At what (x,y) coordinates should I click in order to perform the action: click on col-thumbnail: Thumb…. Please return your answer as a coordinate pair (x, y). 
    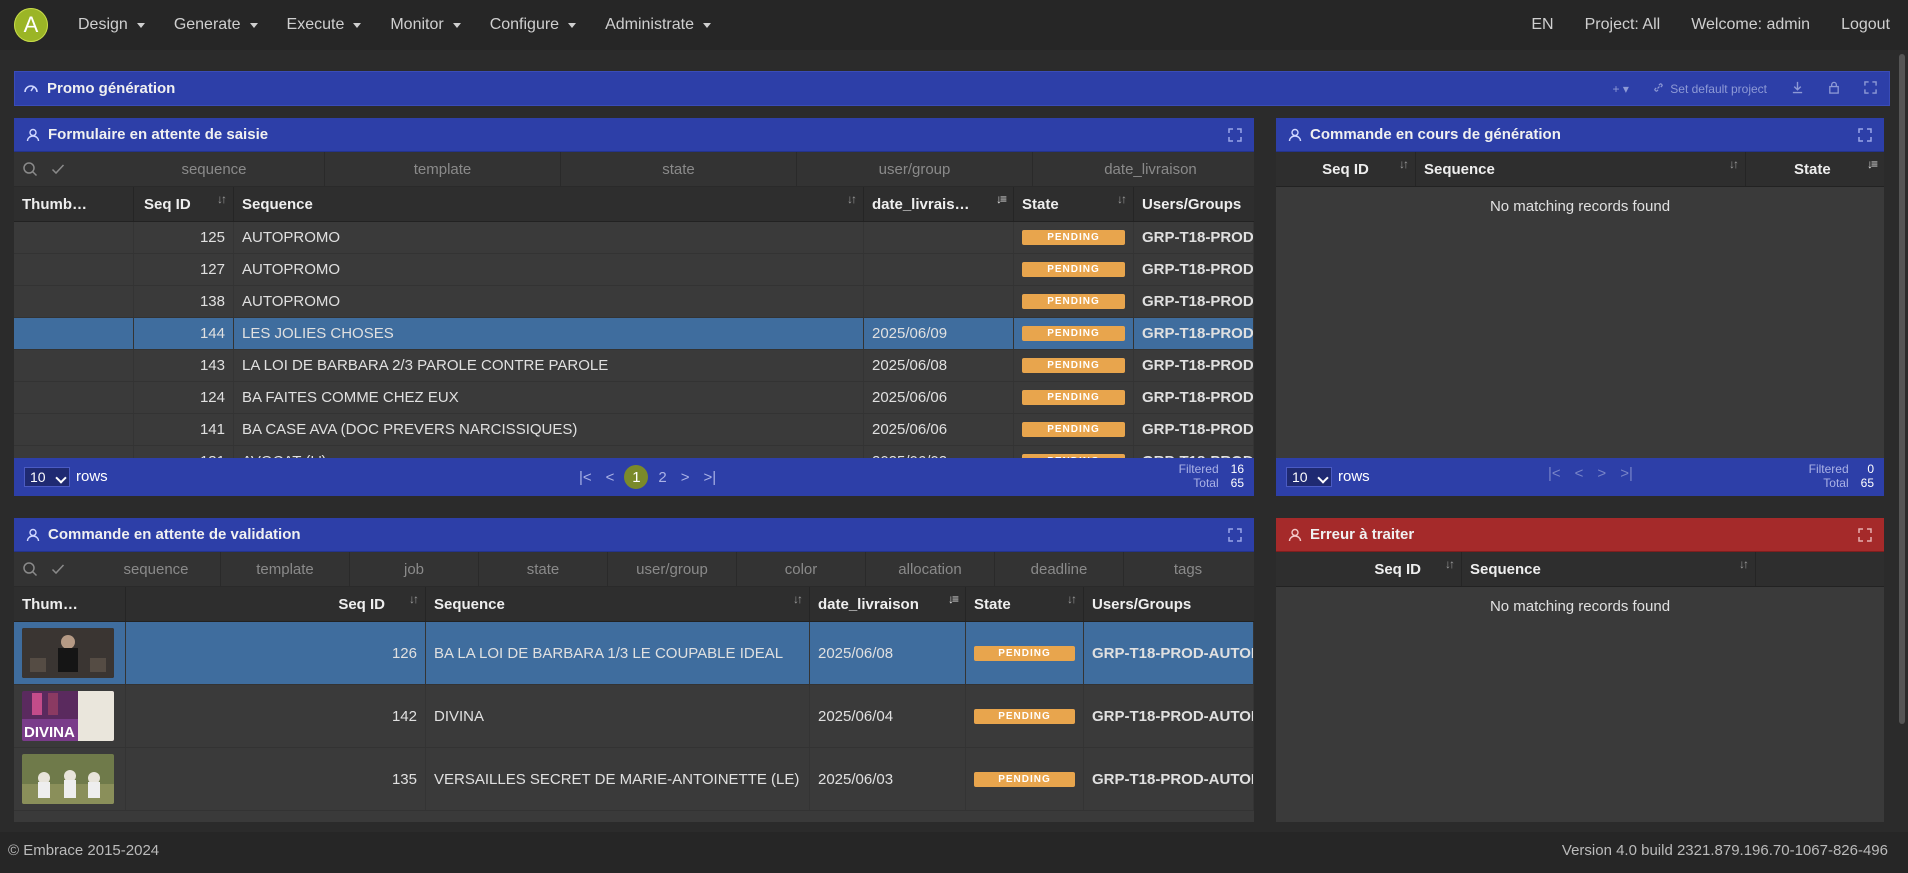
    Looking at the image, I should click on (74, 204).